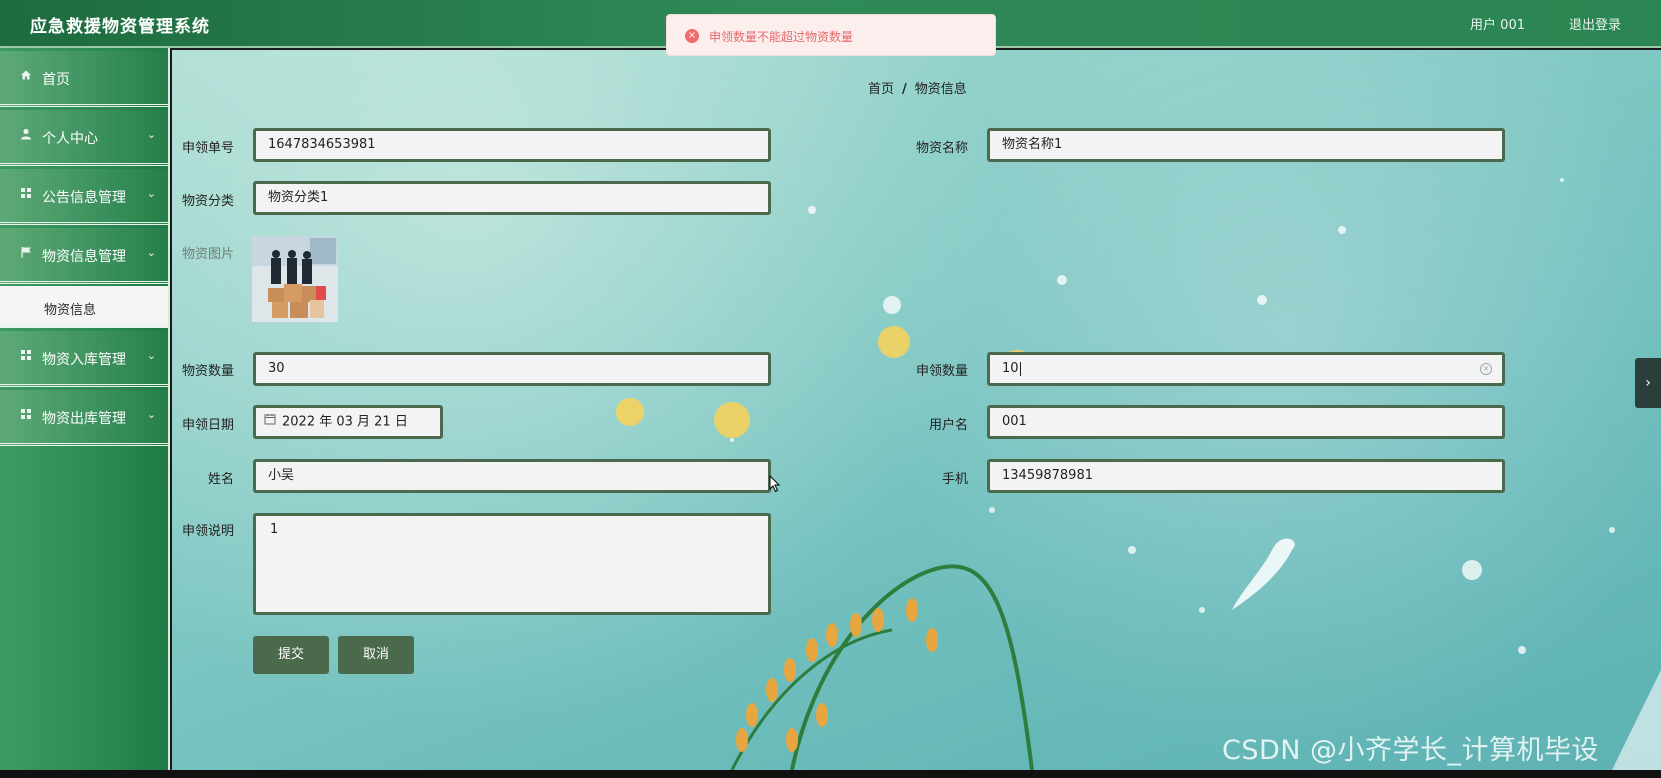  What do you see at coordinates (1020, 368) in the screenshot?
I see `text-cursor` at bounding box center [1020, 368].